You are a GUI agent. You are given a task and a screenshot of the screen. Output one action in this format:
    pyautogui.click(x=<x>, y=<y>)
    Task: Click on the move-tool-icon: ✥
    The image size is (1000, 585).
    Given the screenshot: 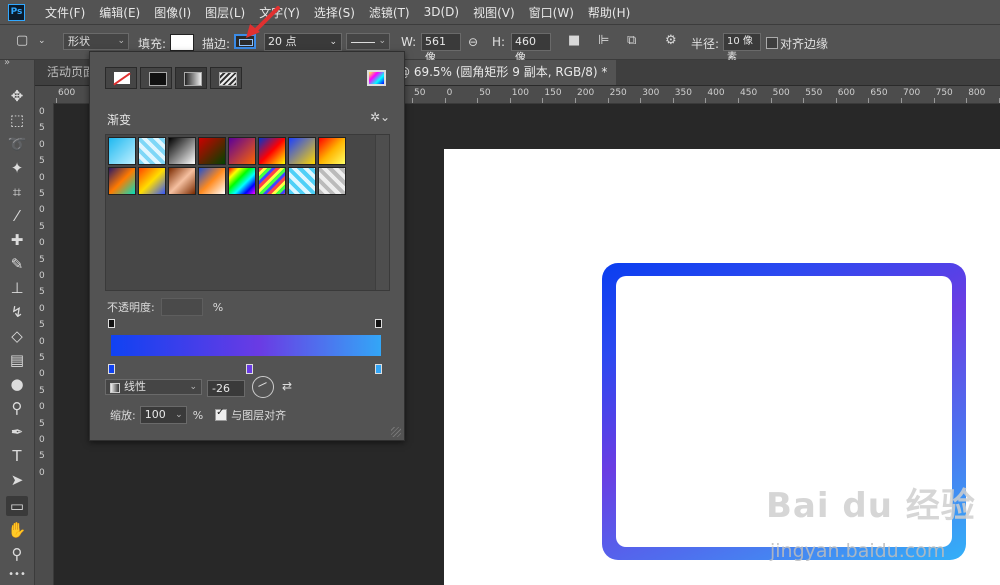 What is the action you would take?
    pyautogui.click(x=17, y=96)
    